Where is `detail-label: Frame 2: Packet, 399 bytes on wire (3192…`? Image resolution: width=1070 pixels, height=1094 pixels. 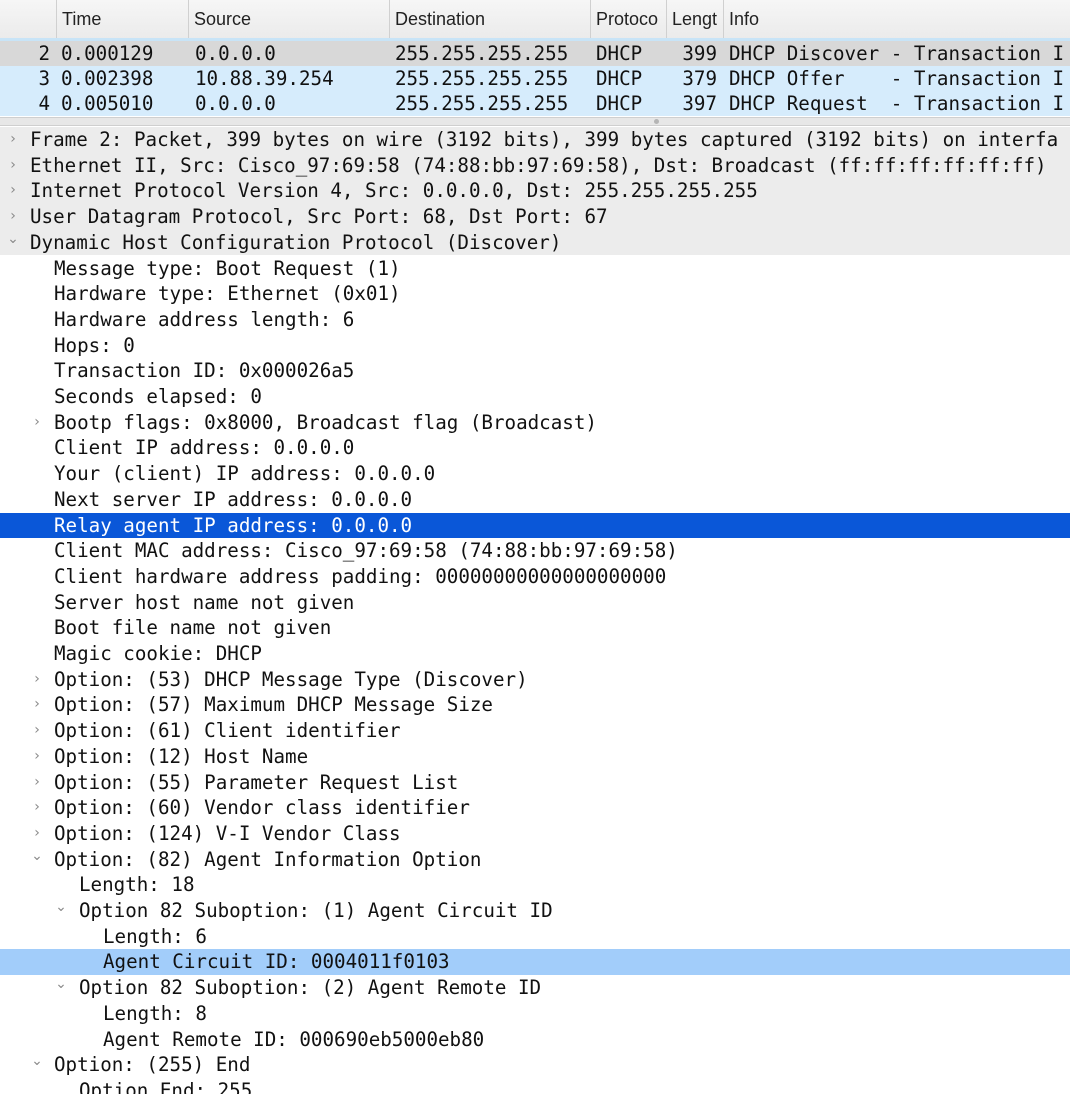 detail-label: Frame 2: Packet, 399 bytes on wire (3192… is located at coordinates (544, 139).